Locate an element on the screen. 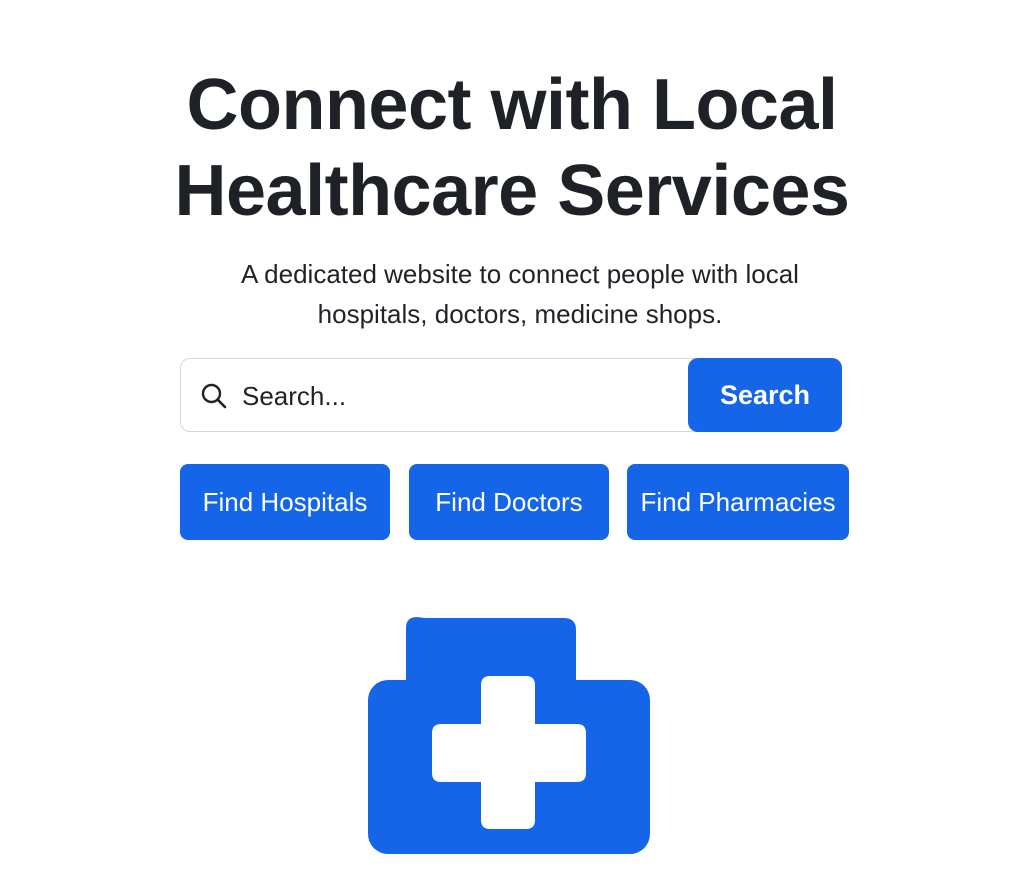  find-doctors-button: Find Doctors is located at coordinates (509, 502).